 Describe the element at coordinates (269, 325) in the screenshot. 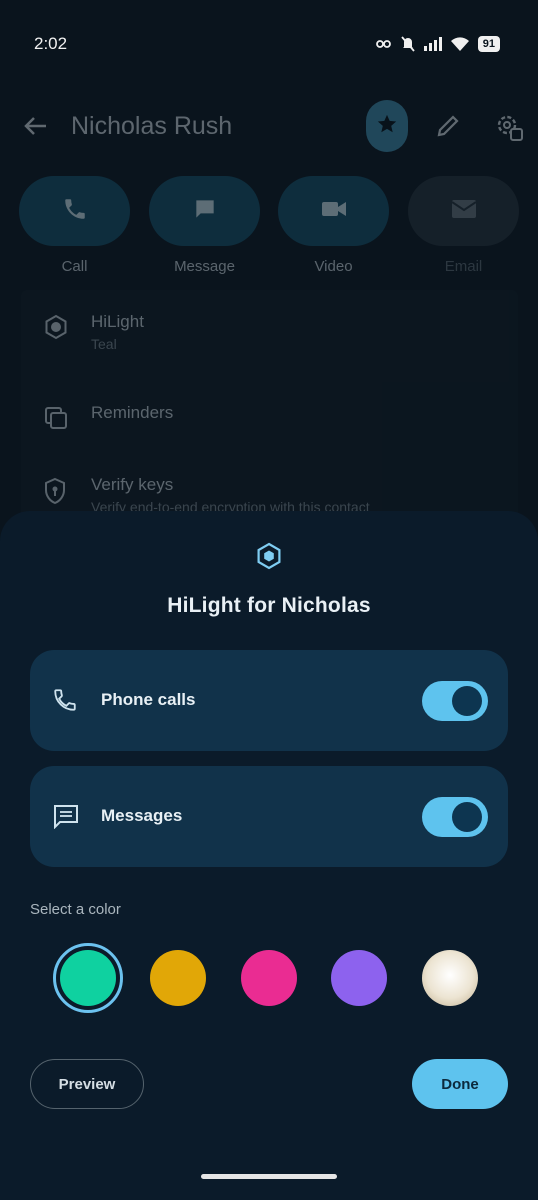

I see `list-item-hilight: HiLight Teal` at that location.